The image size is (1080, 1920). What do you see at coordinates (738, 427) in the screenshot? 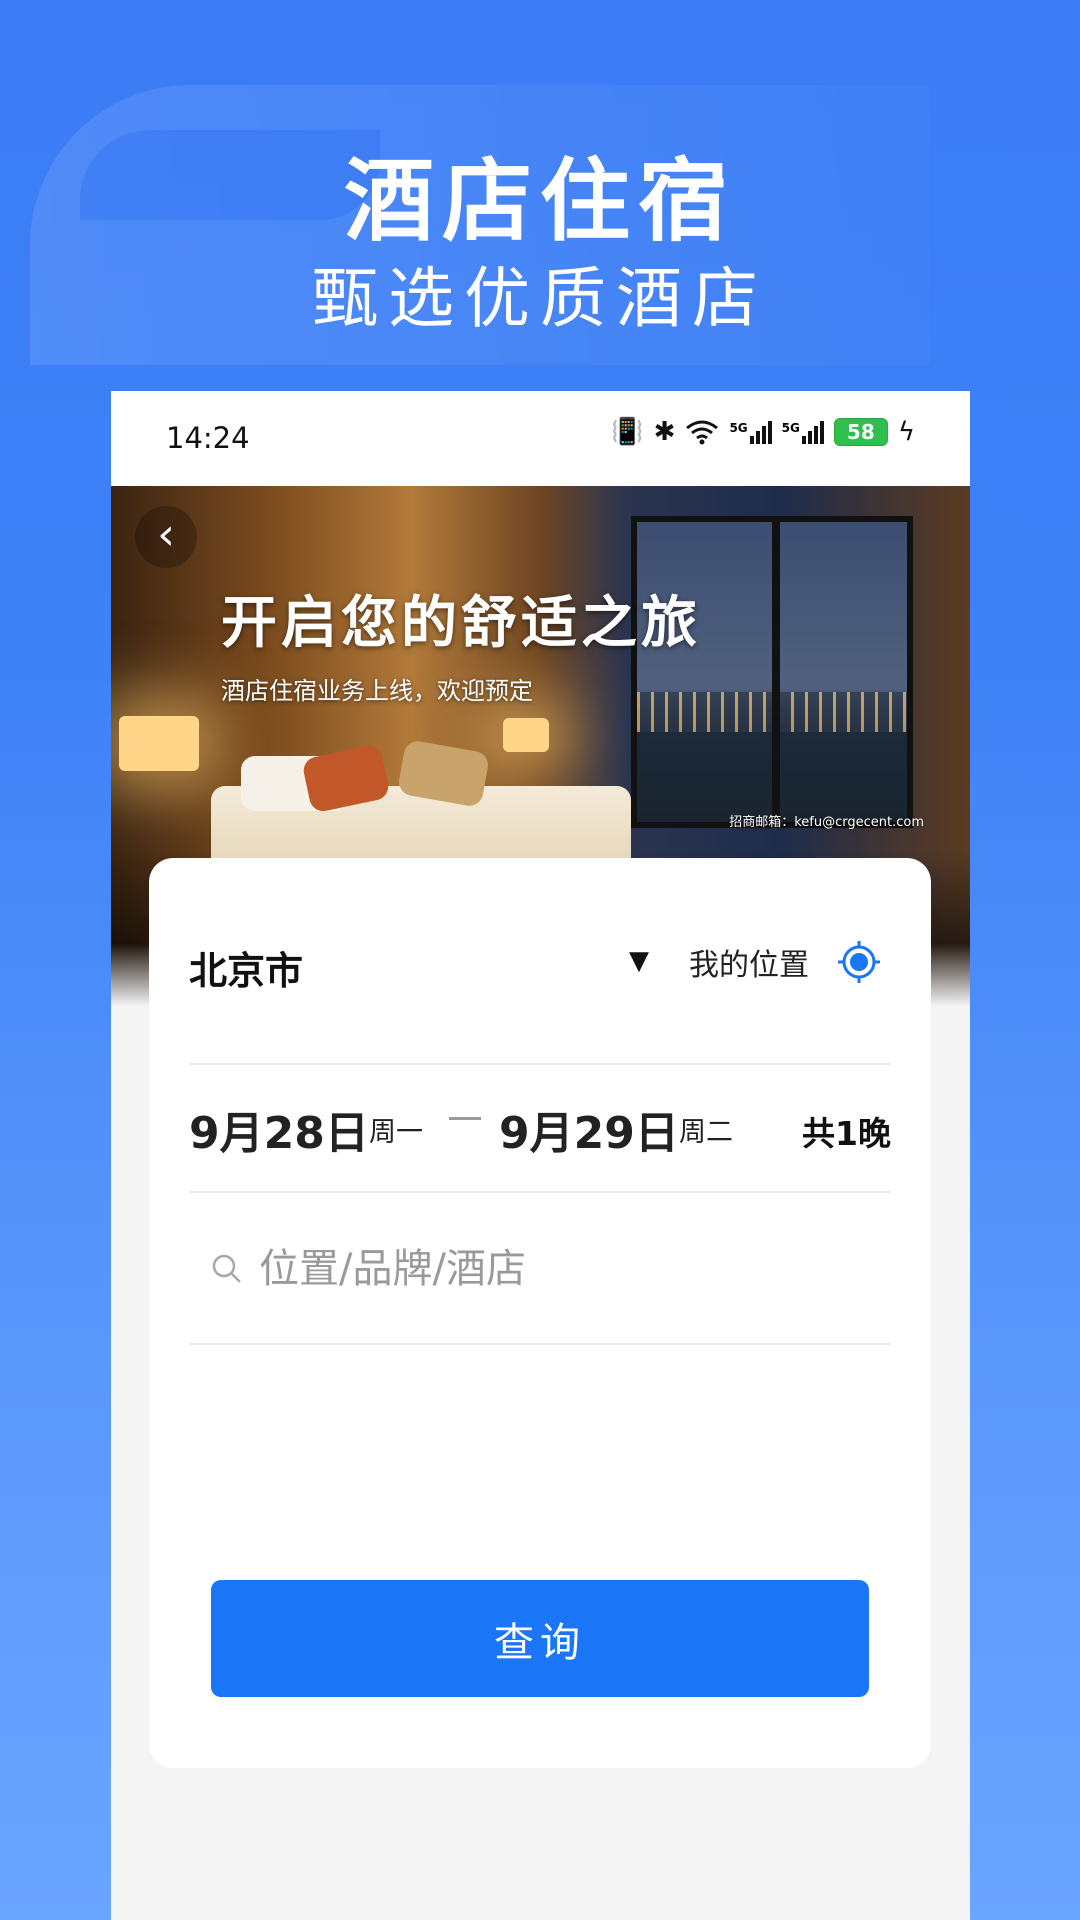
I see `network-type-1: 5G` at bounding box center [738, 427].